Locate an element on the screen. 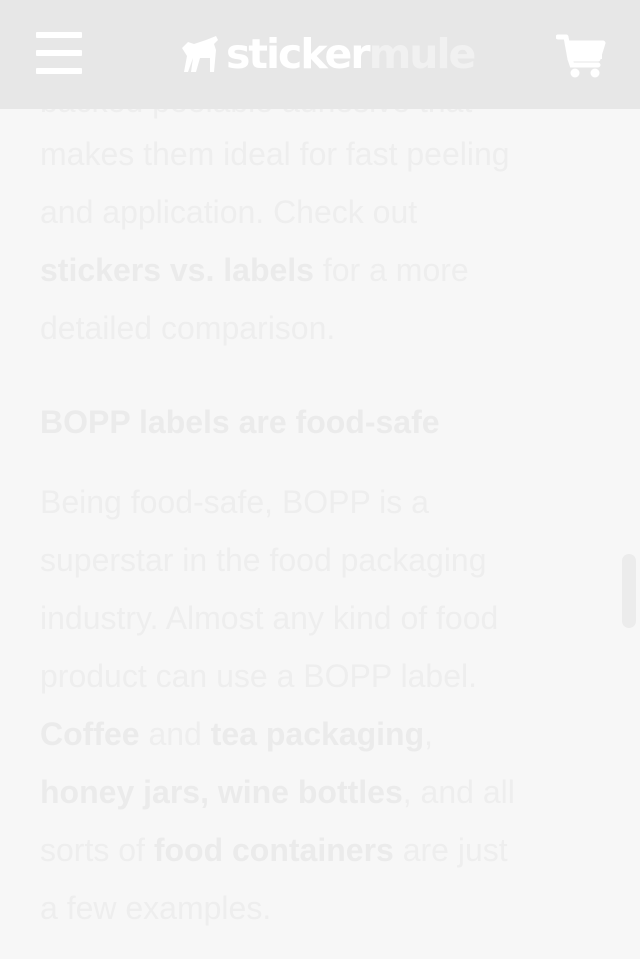  body-line: Being food-safe, BOPP is a is located at coordinates (234, 502).